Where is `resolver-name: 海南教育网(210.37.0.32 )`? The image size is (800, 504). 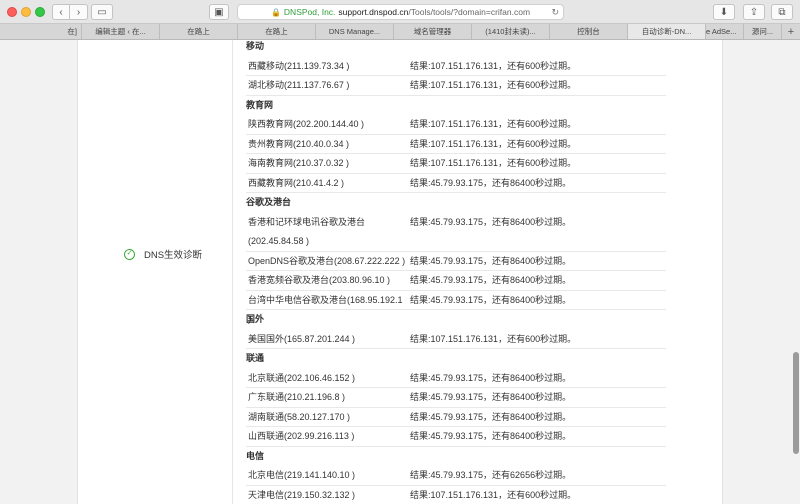 resolver-name: 海南教育网(210.37.0.32 ) is located at coordinates (299, 163).